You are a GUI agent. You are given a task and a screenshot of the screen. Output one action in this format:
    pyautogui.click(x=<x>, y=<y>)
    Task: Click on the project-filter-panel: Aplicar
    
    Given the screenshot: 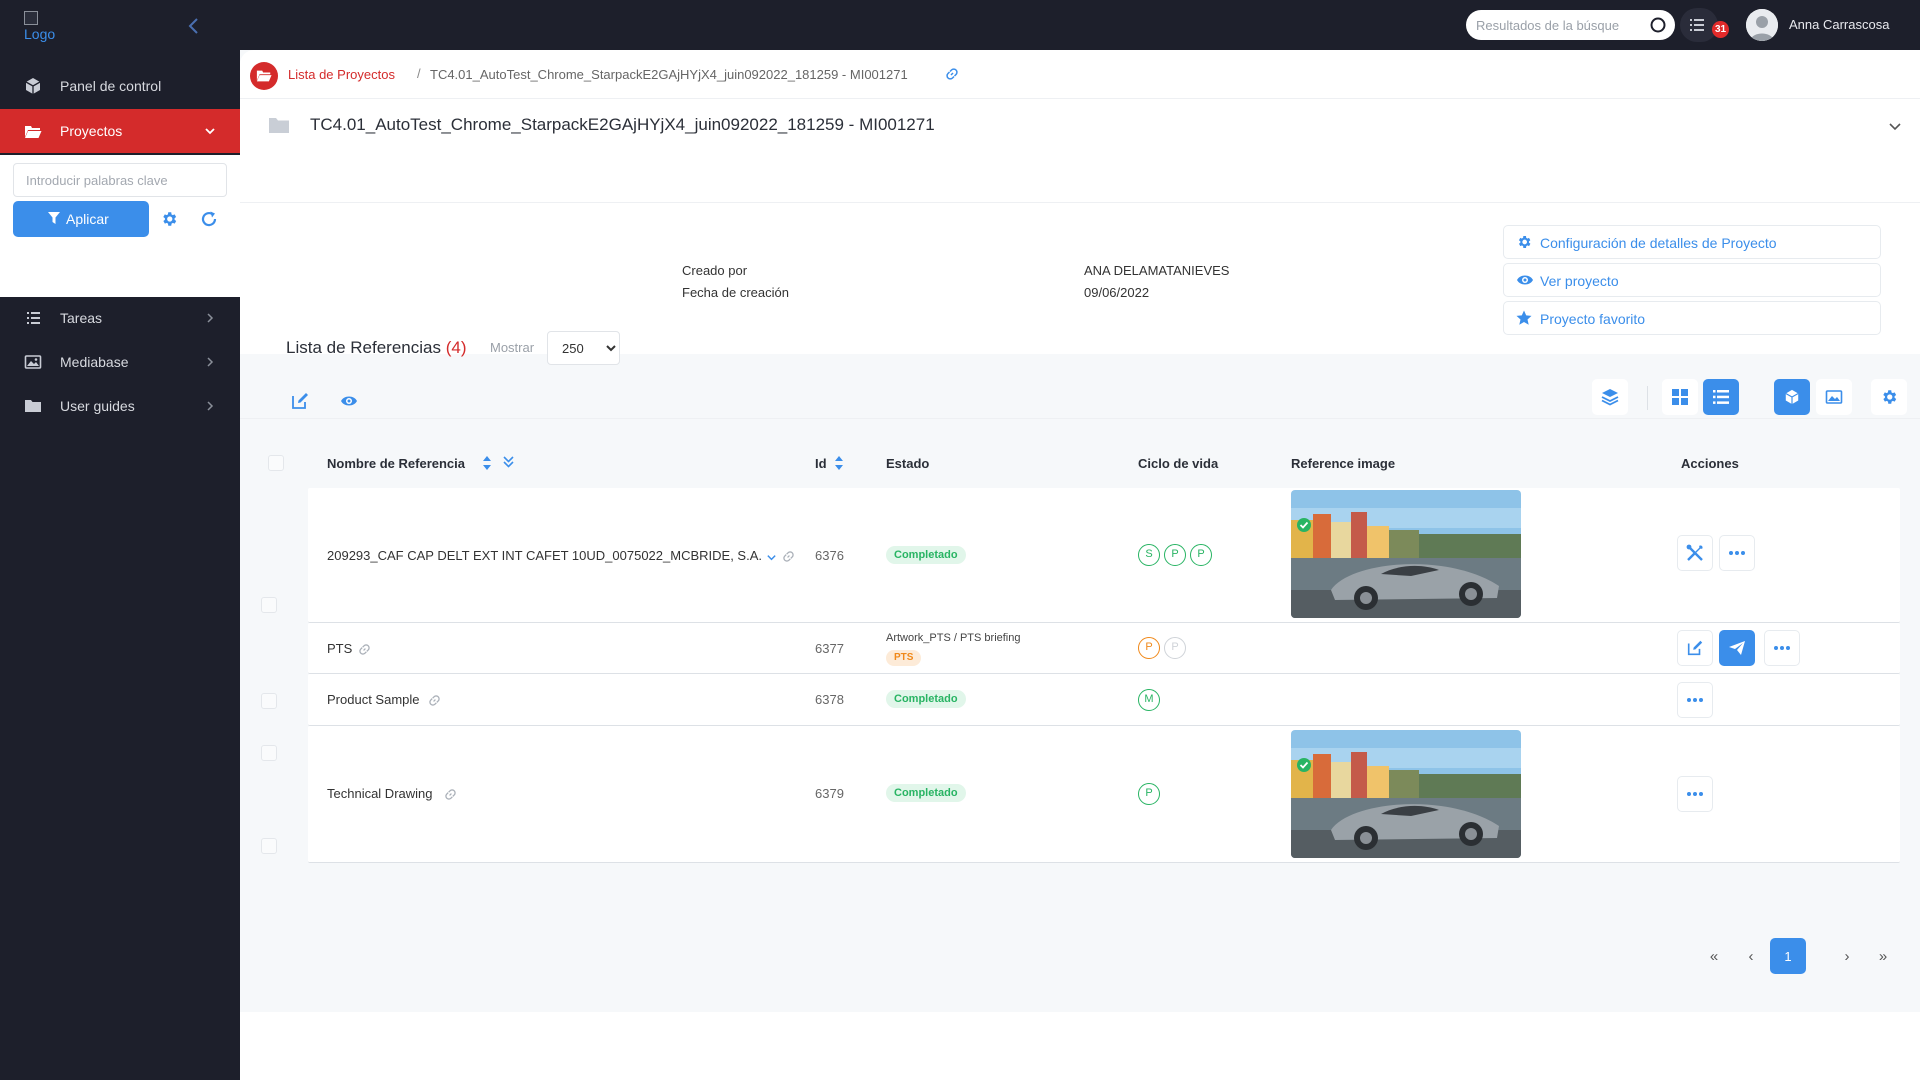 What is the action you would take?
    pyautogui.click(x=120, y=226)
    